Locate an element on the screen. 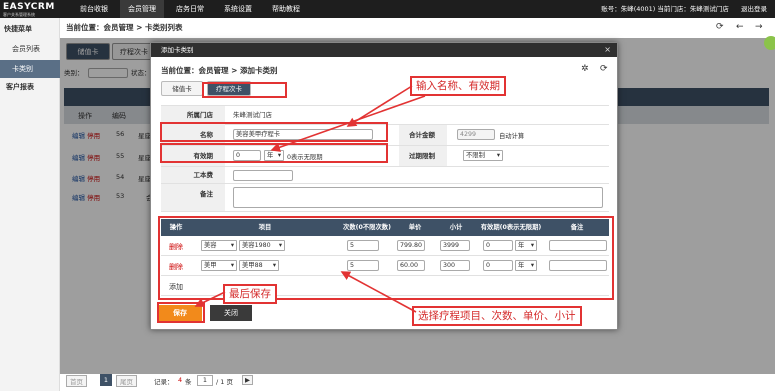  user-account-text: 账号：朱峰(4001) 当前门店：朱峰测试门店 is located at coordinates (665, 9).